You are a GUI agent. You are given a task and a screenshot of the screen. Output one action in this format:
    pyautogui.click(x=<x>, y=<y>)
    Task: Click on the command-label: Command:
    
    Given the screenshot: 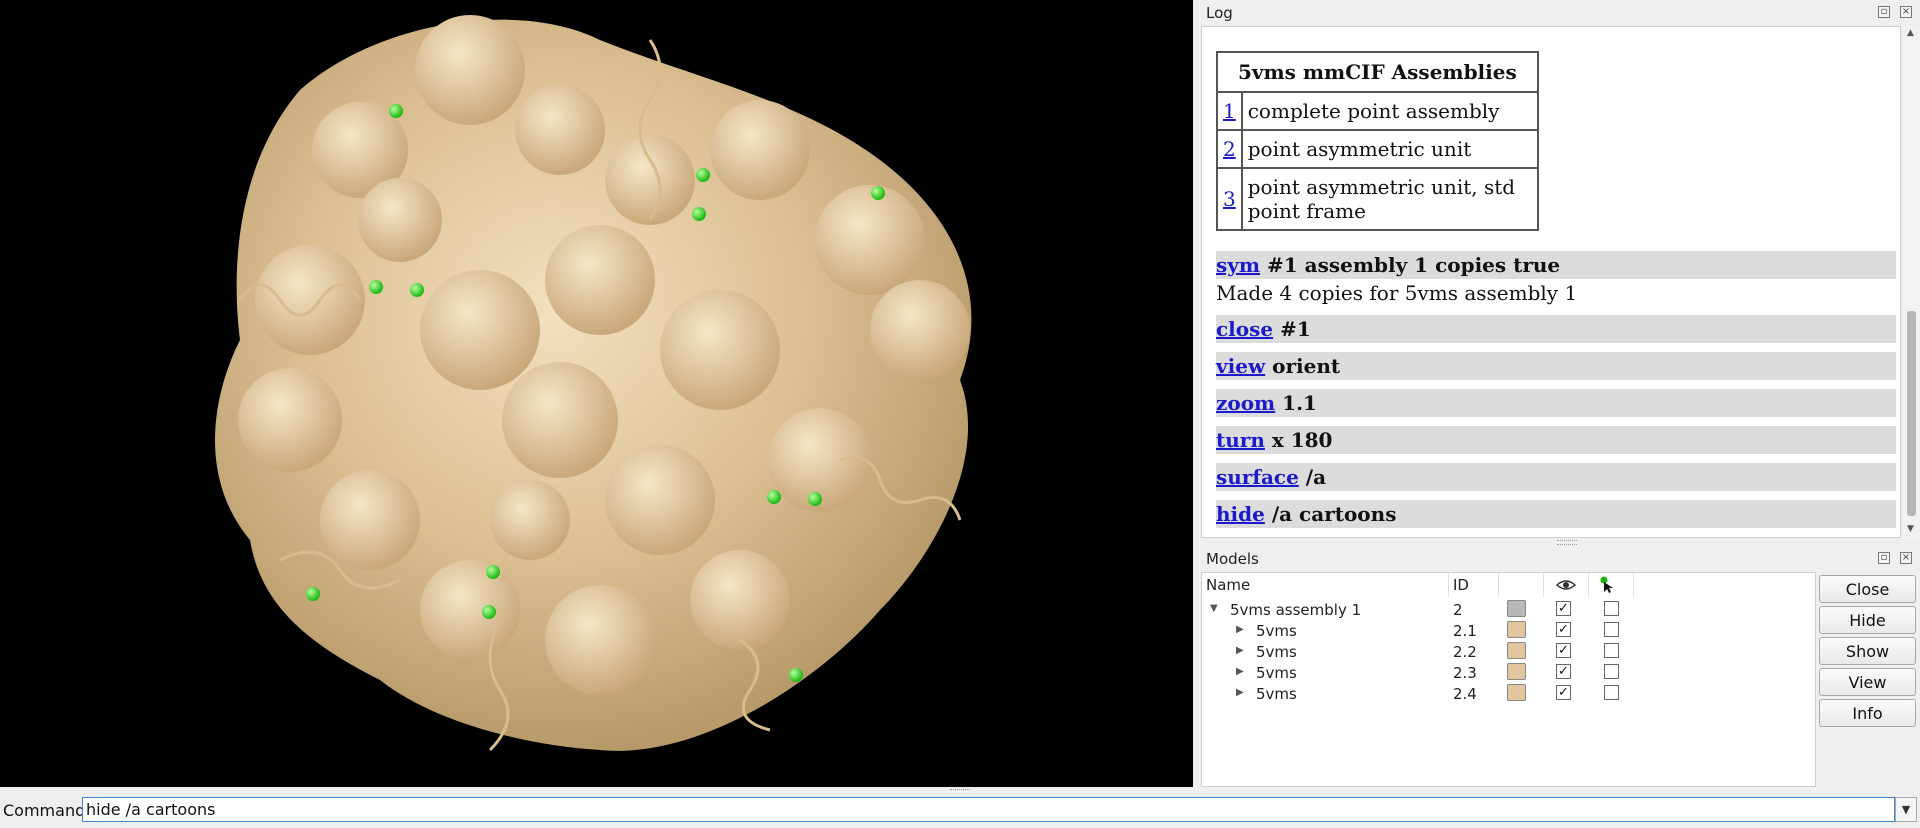 What is the action you would take?
    pyautogui.click(x=47, y=810)
    